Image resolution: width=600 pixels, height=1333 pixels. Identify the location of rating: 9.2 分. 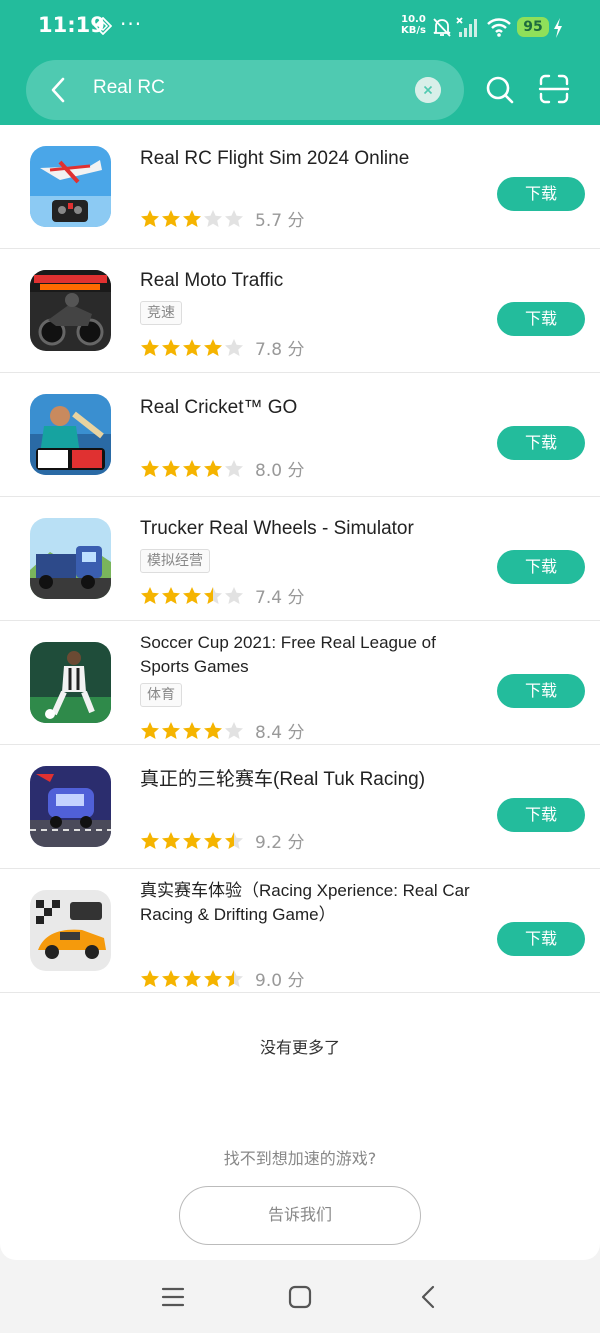
(222, 840).